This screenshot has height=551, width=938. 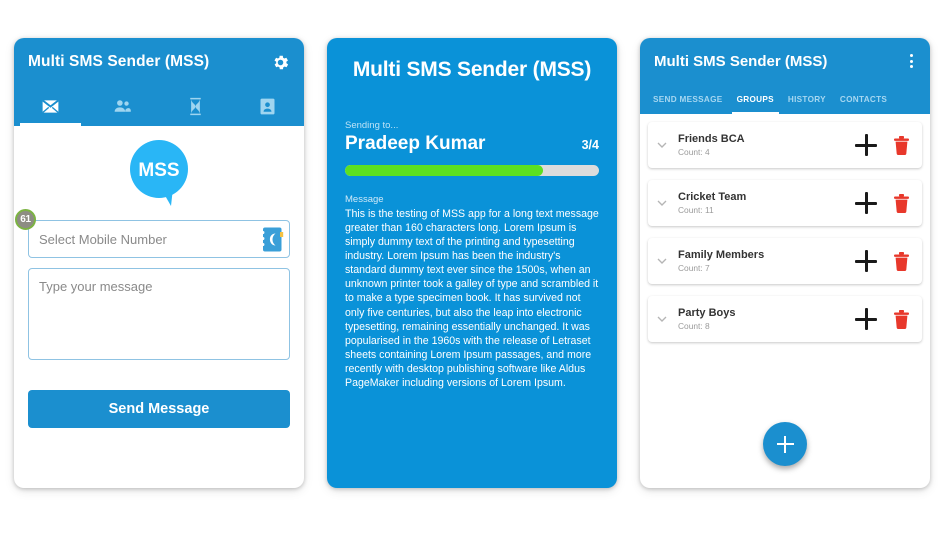 What do you see at coordinates (807, 99) in the screenshot?
I see `tab-history: HISTORY` at bounding box center [807, 99].